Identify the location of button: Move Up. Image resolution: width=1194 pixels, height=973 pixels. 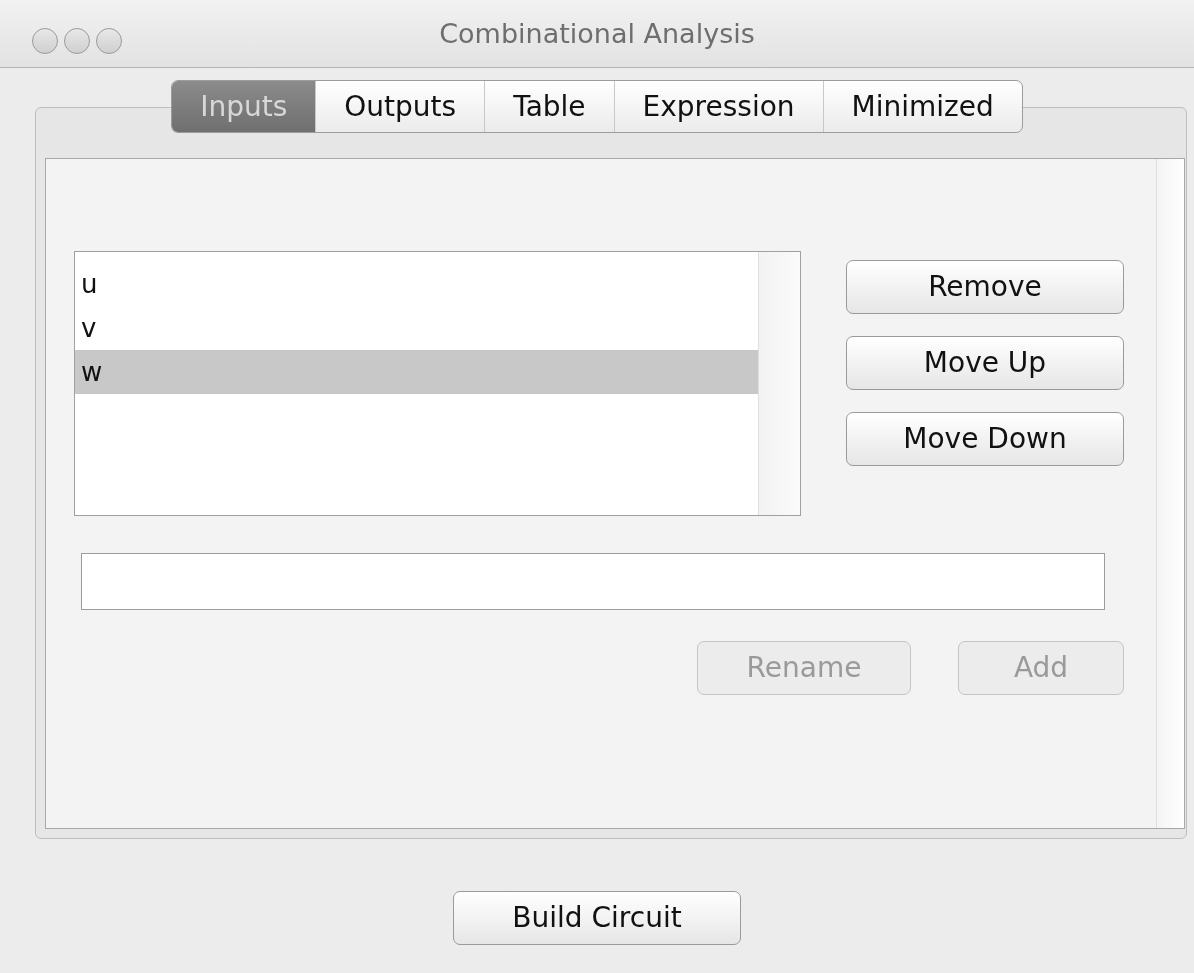
(985, 363).